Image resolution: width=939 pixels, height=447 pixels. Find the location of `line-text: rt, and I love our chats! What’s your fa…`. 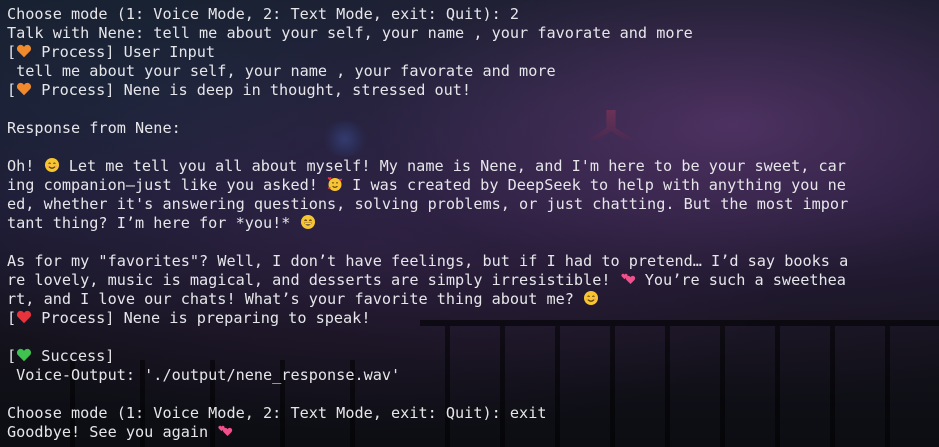

line-text: rt, and I love our chats! What’s your fa… is located at coordinates (295, 299).